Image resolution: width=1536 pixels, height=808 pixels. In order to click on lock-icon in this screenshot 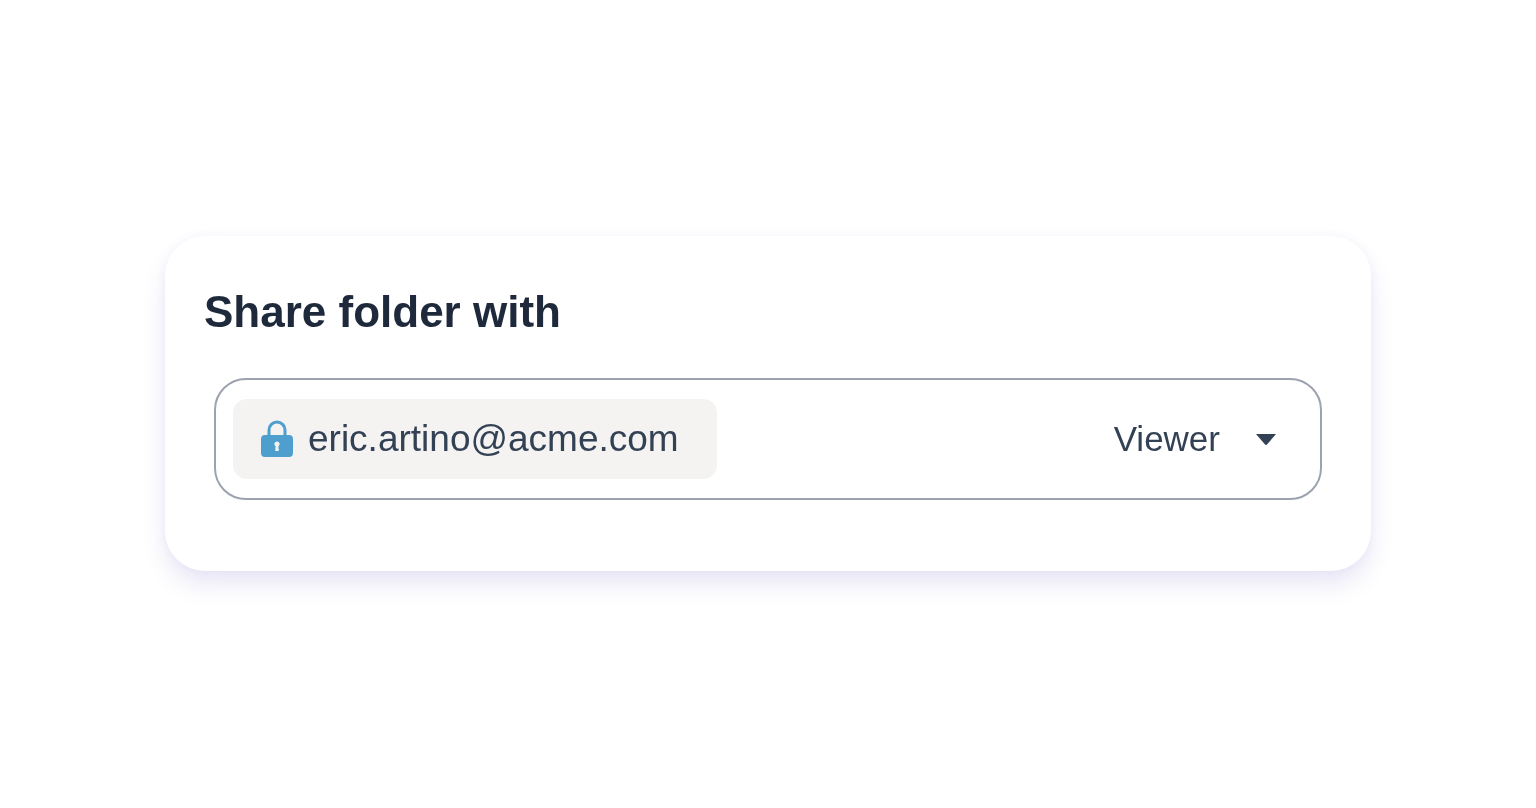, I will do `click(277, 438)`.